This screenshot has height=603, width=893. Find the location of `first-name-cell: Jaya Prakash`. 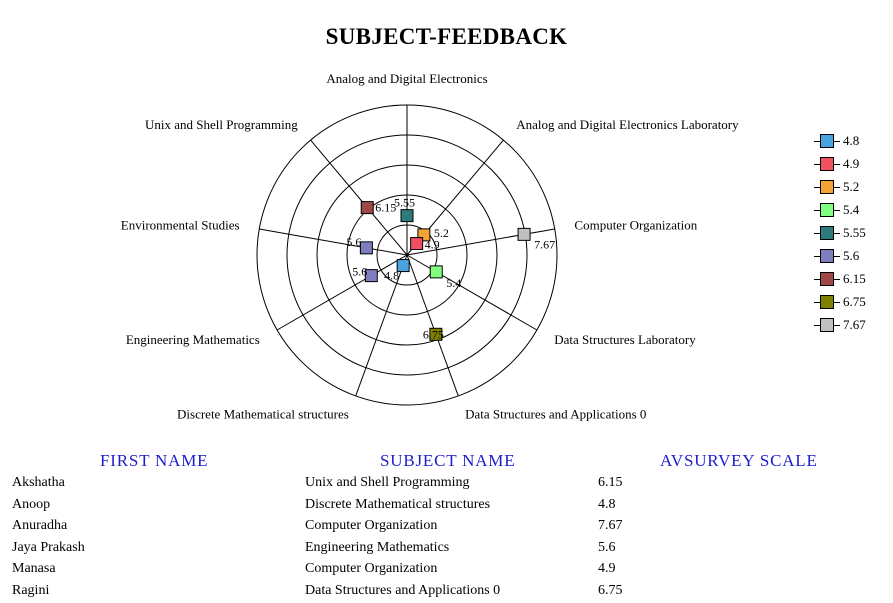

first-name-cell: Jaya Prakash is located at coordinates (48, 547).